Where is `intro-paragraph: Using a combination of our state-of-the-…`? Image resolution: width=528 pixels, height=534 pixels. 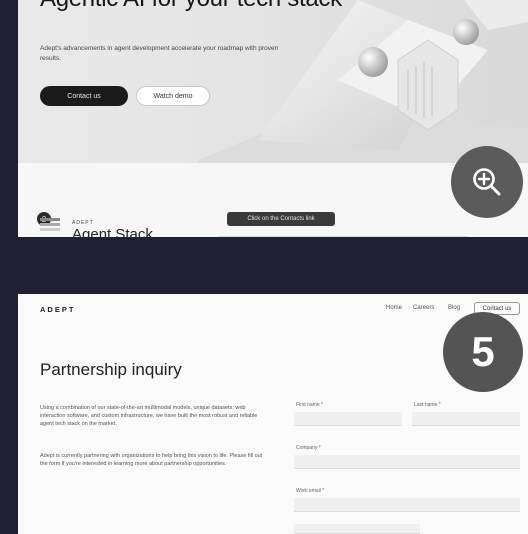
intro-paragraph: Using a combination of our state-of-the-… is located at coordinates (149, 416).